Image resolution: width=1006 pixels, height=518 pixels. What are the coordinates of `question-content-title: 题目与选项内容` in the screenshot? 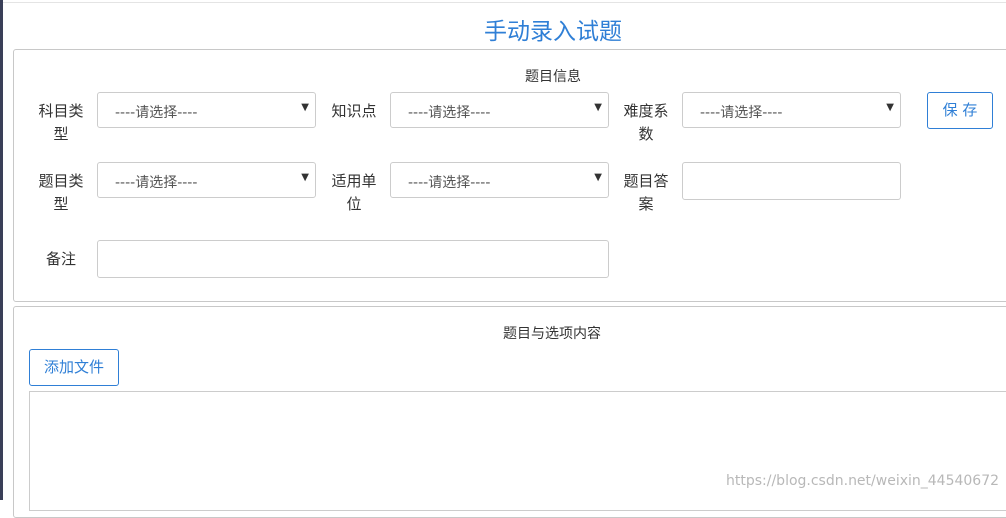 It's located at (552, 334).